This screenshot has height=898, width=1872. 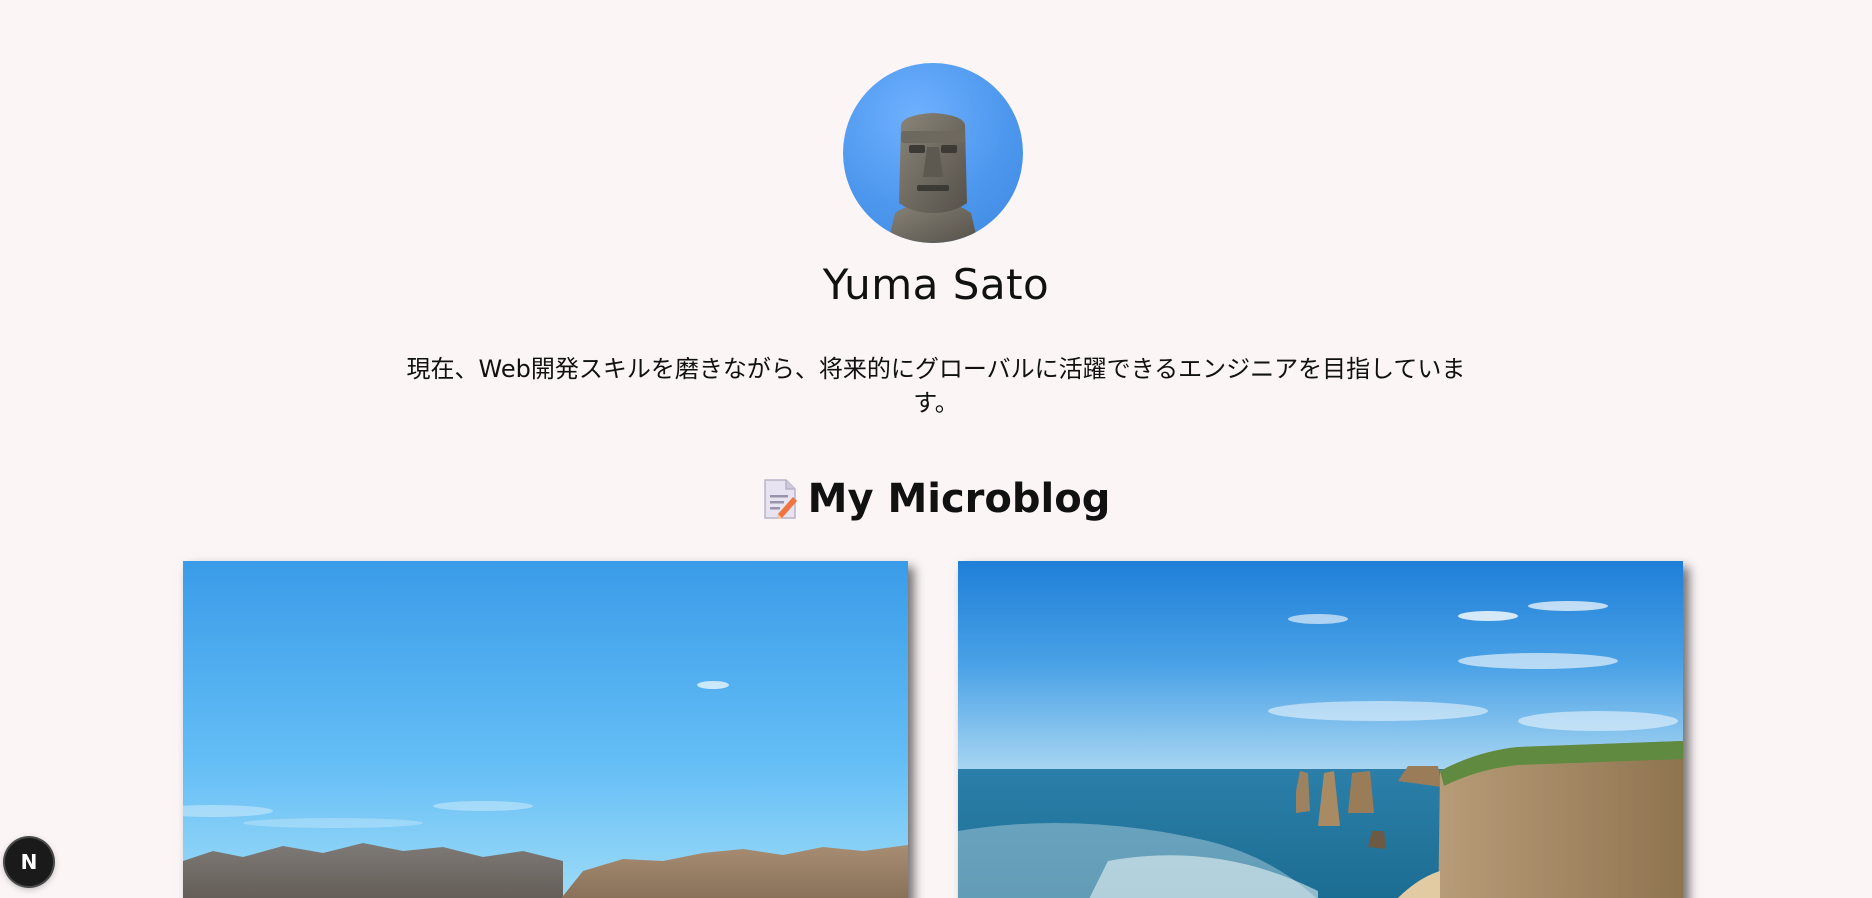 I want to click on mountain-sky-photo, so click(x=545, y=729).